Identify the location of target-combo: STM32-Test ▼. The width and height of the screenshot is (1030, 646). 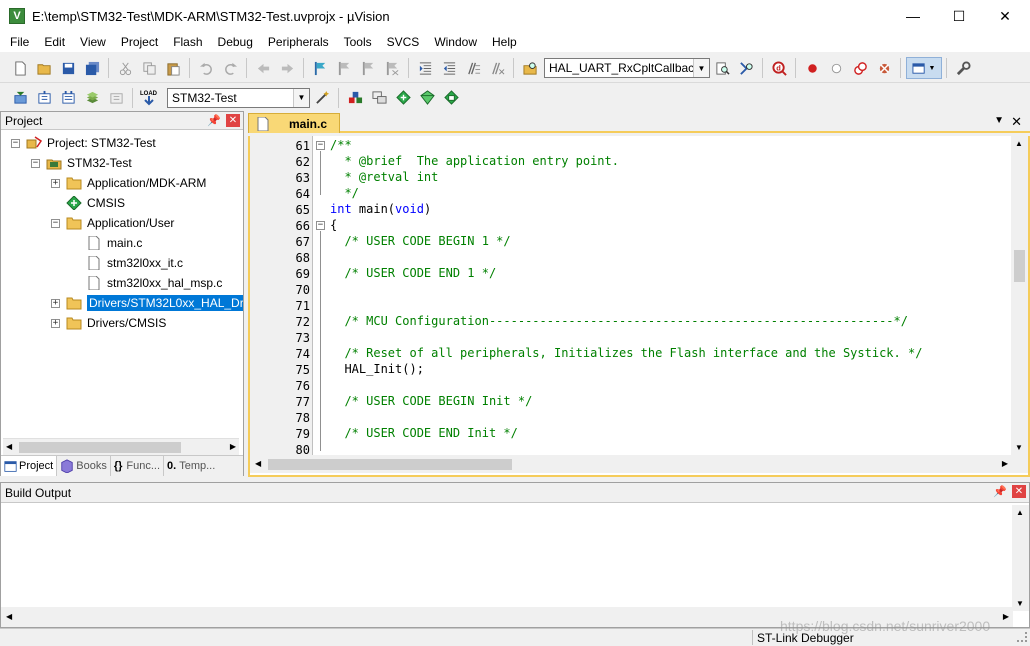
(238, 97).